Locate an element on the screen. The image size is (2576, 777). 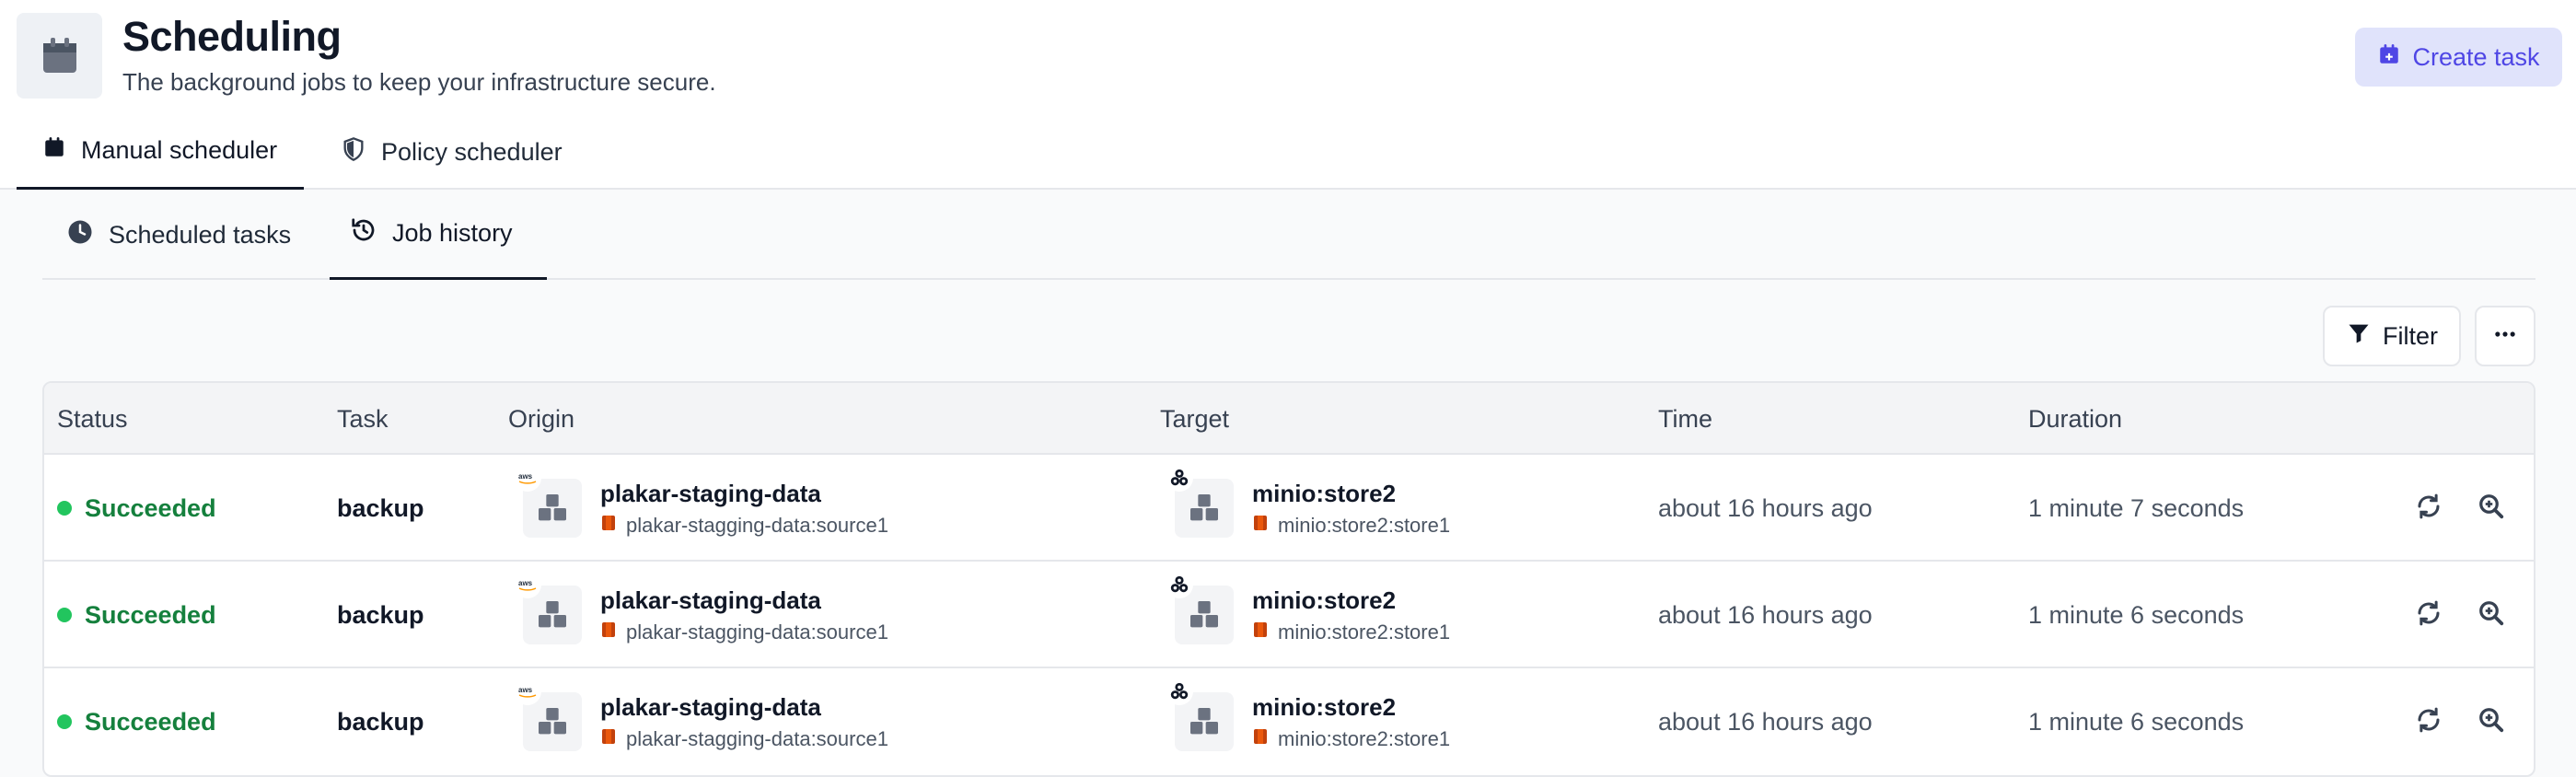
table-header: Status Task Origin Target Time Duration is located at coordinates (1289, 419).